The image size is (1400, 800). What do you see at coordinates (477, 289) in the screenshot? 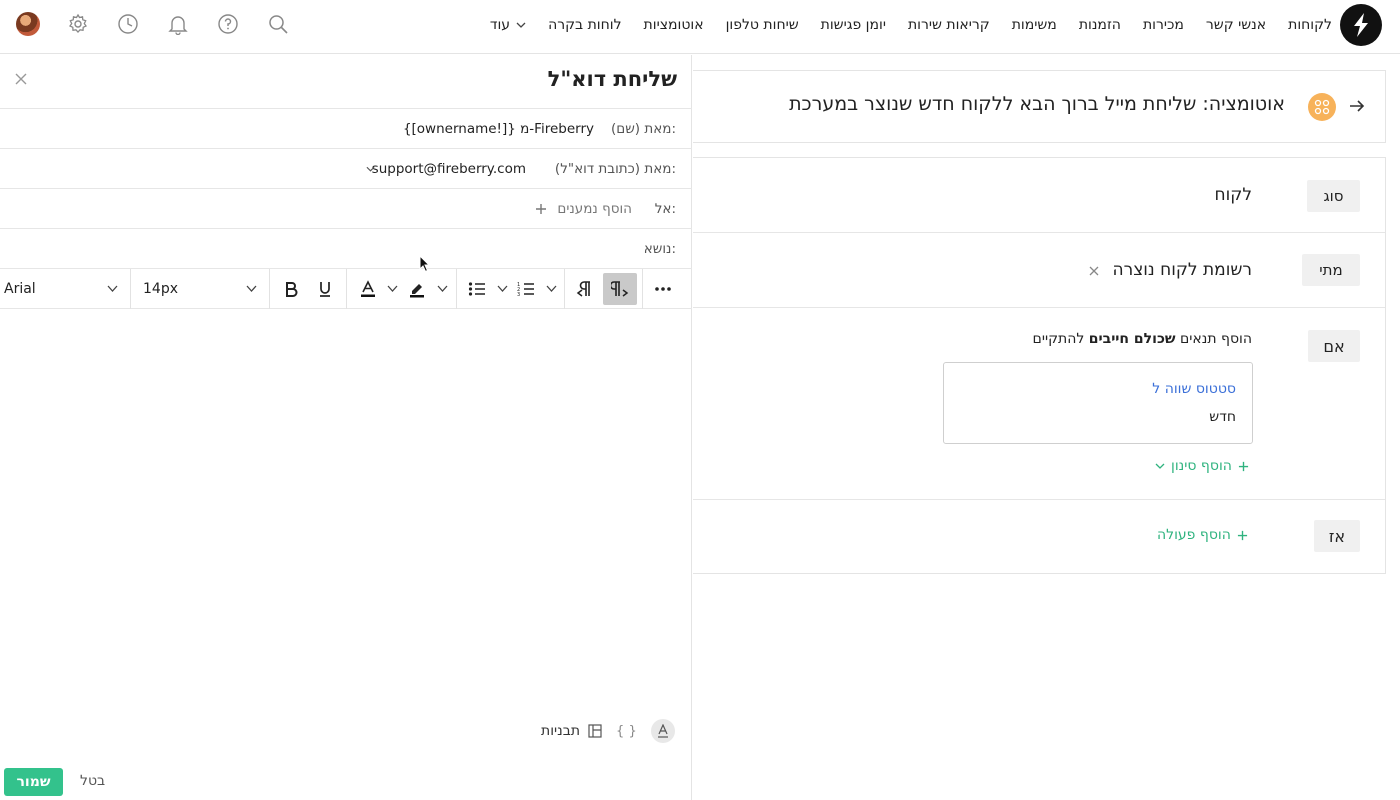
I see `bullet-list-button` at bounding box center [477, 289].